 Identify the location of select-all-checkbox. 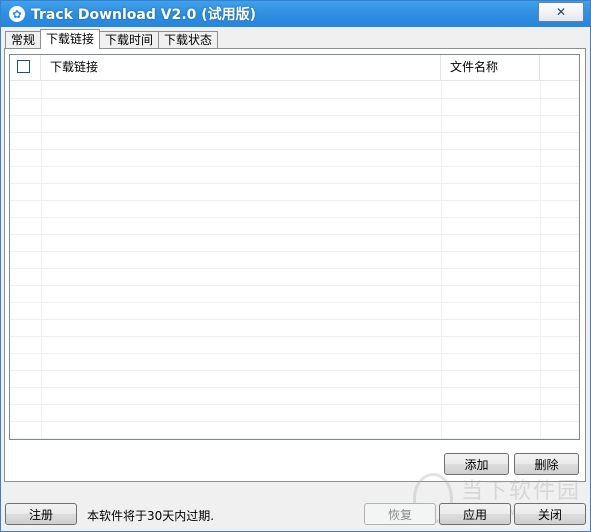
(23, 66).